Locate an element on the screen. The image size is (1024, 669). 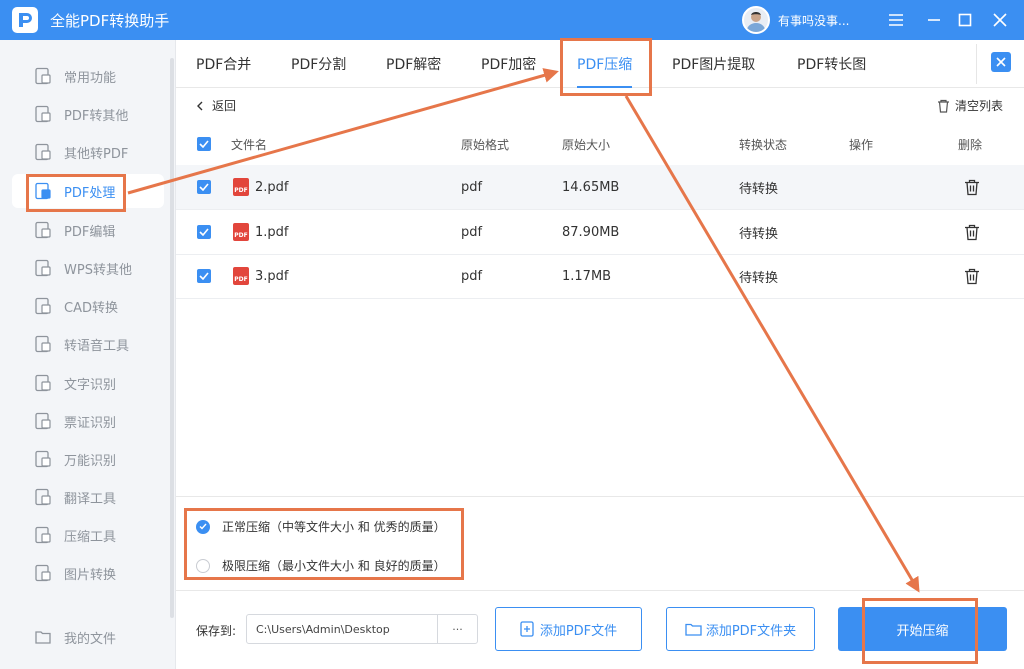
radio-normal is located at coordinates (203, 526).